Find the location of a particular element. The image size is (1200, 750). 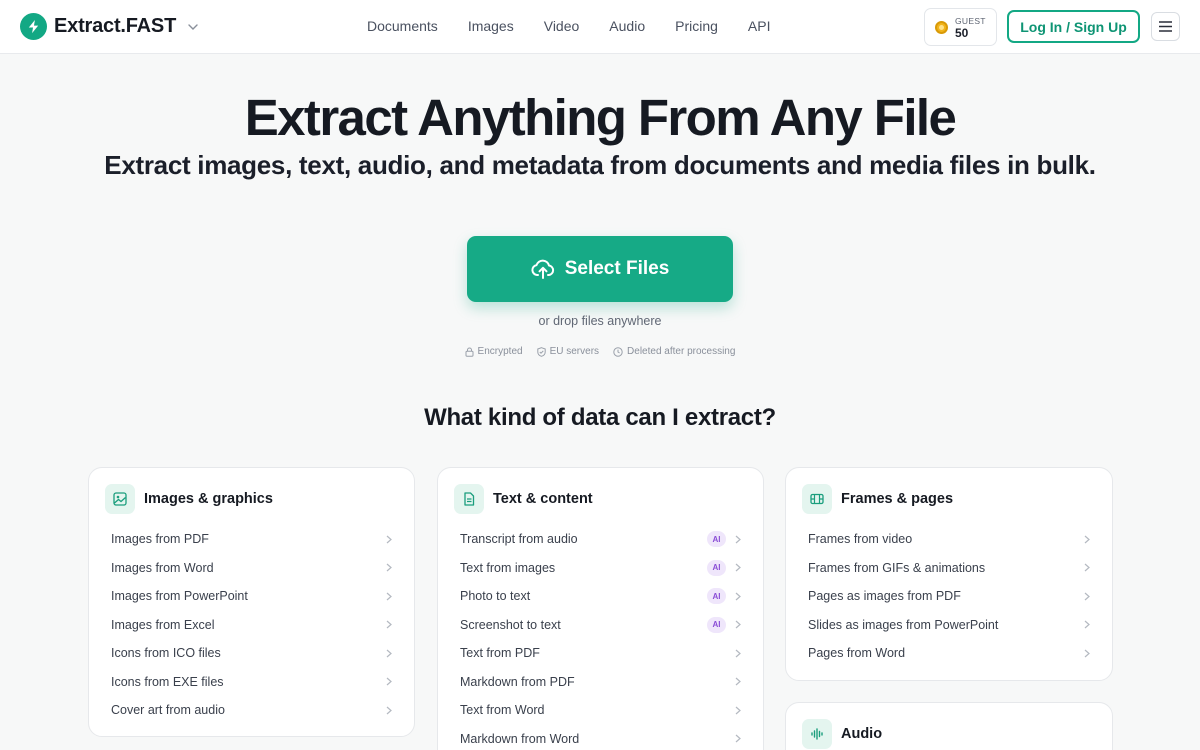

film-frames-icon is located at coordinates (817, 499).